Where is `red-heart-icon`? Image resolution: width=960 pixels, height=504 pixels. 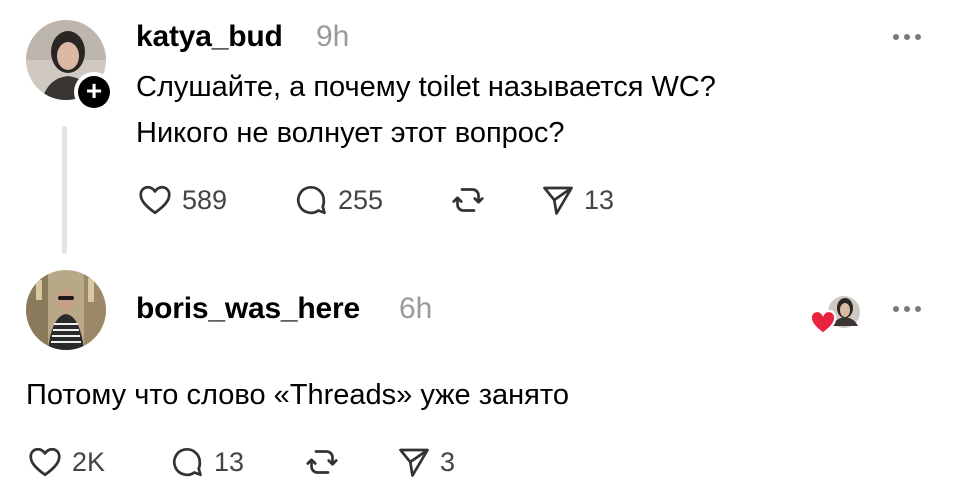
red-heart-icon is located at coordinates (823, 322).